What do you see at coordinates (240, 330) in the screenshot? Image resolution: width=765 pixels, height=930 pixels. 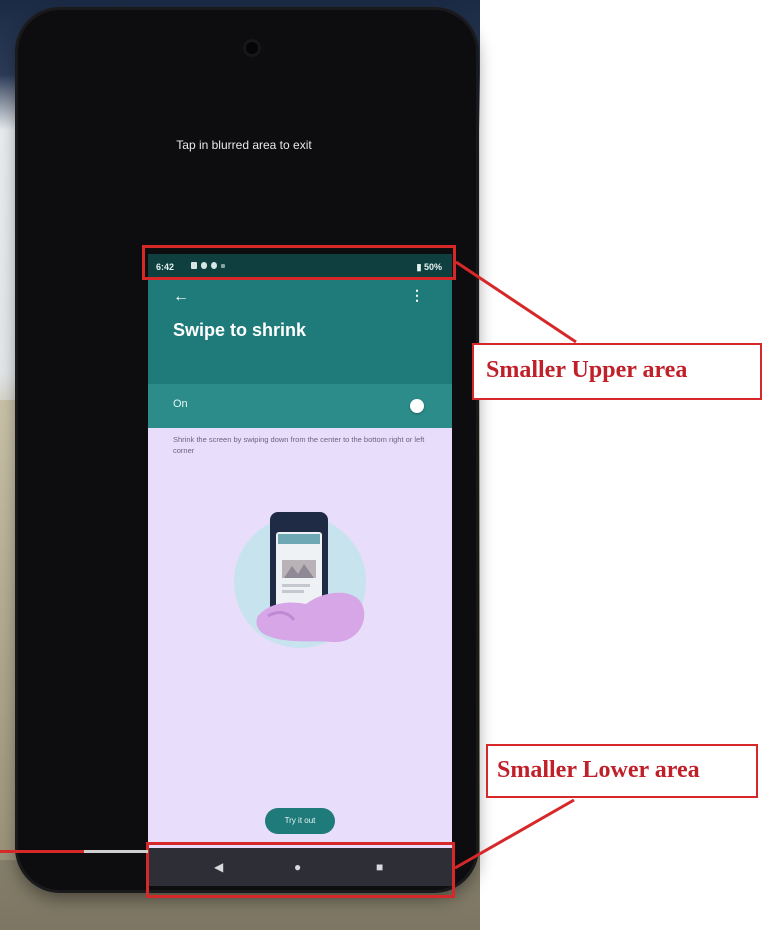 I see `page-title: Swipe to shrink` at bounding box center [240, 330].